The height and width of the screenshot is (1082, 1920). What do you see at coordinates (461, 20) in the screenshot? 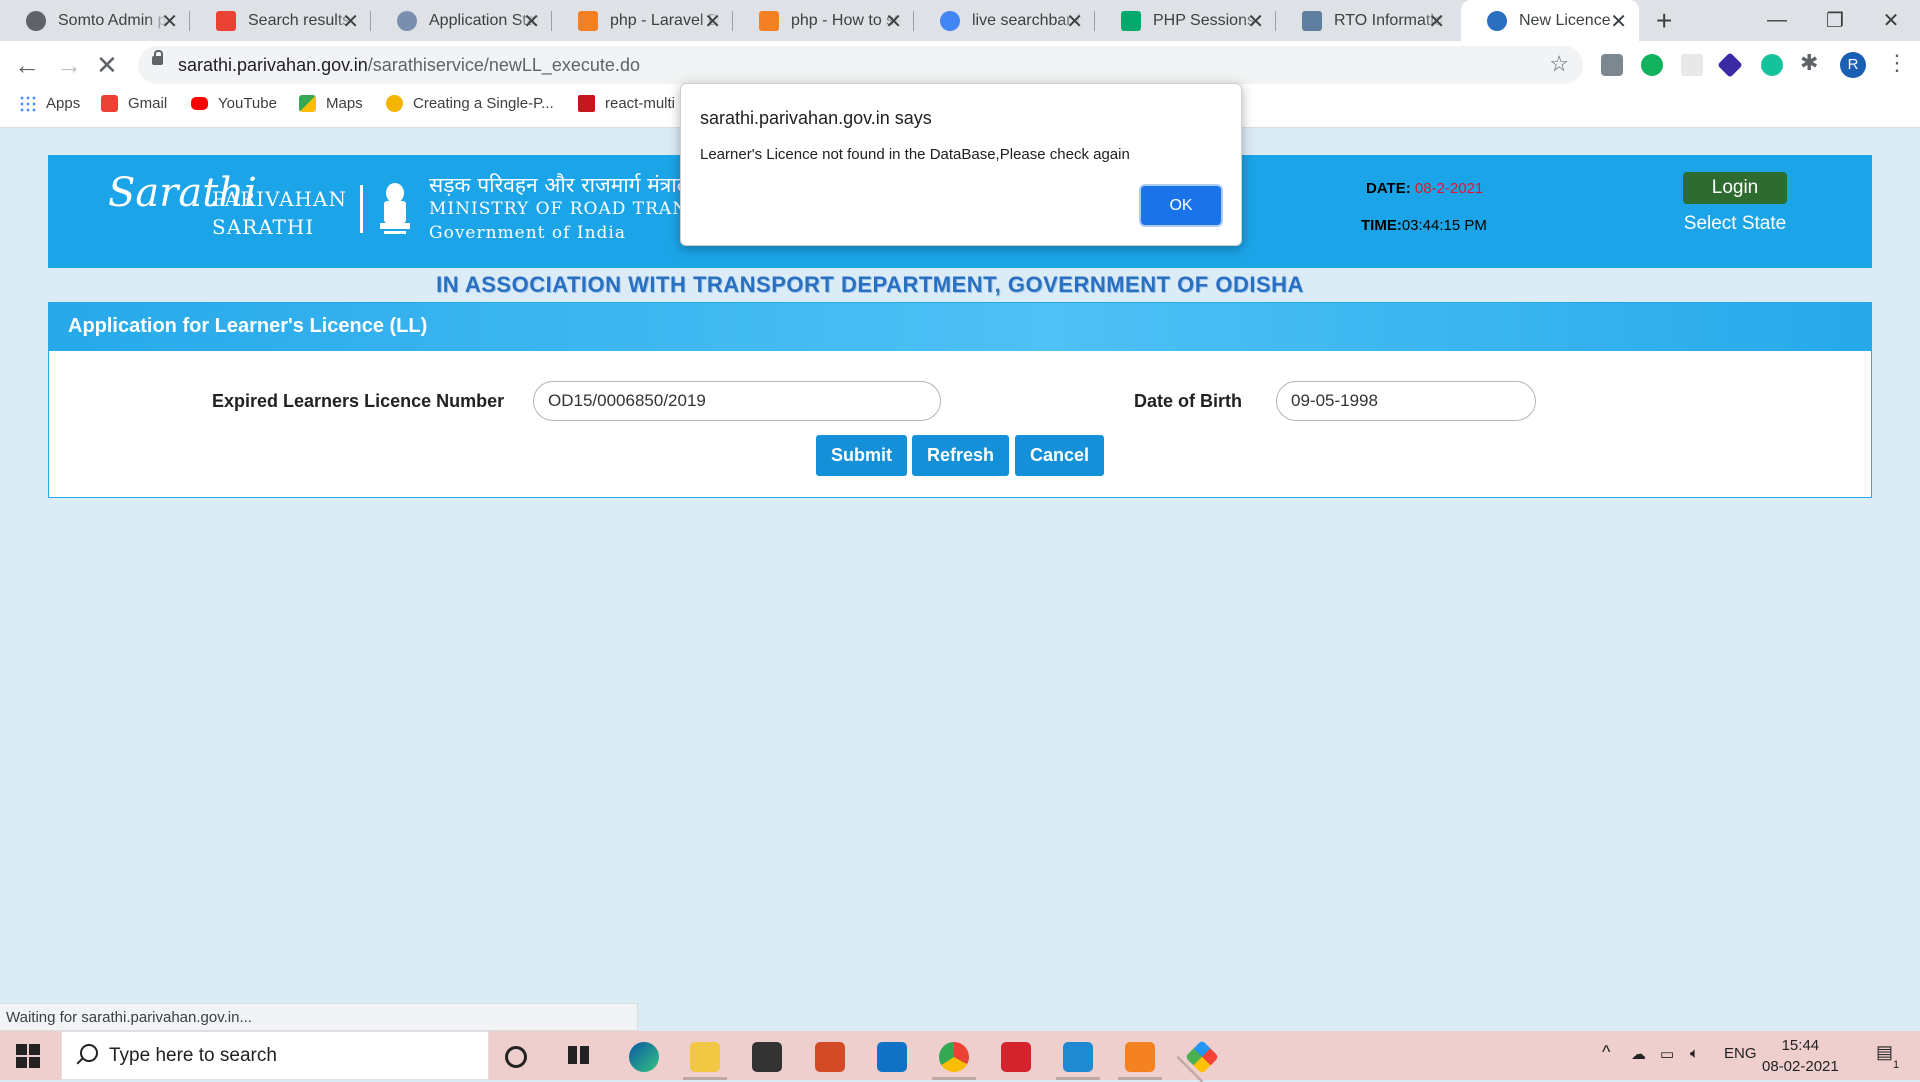
I see `tab-application-status: Application Status ✕` at bounding box center [461, 20].